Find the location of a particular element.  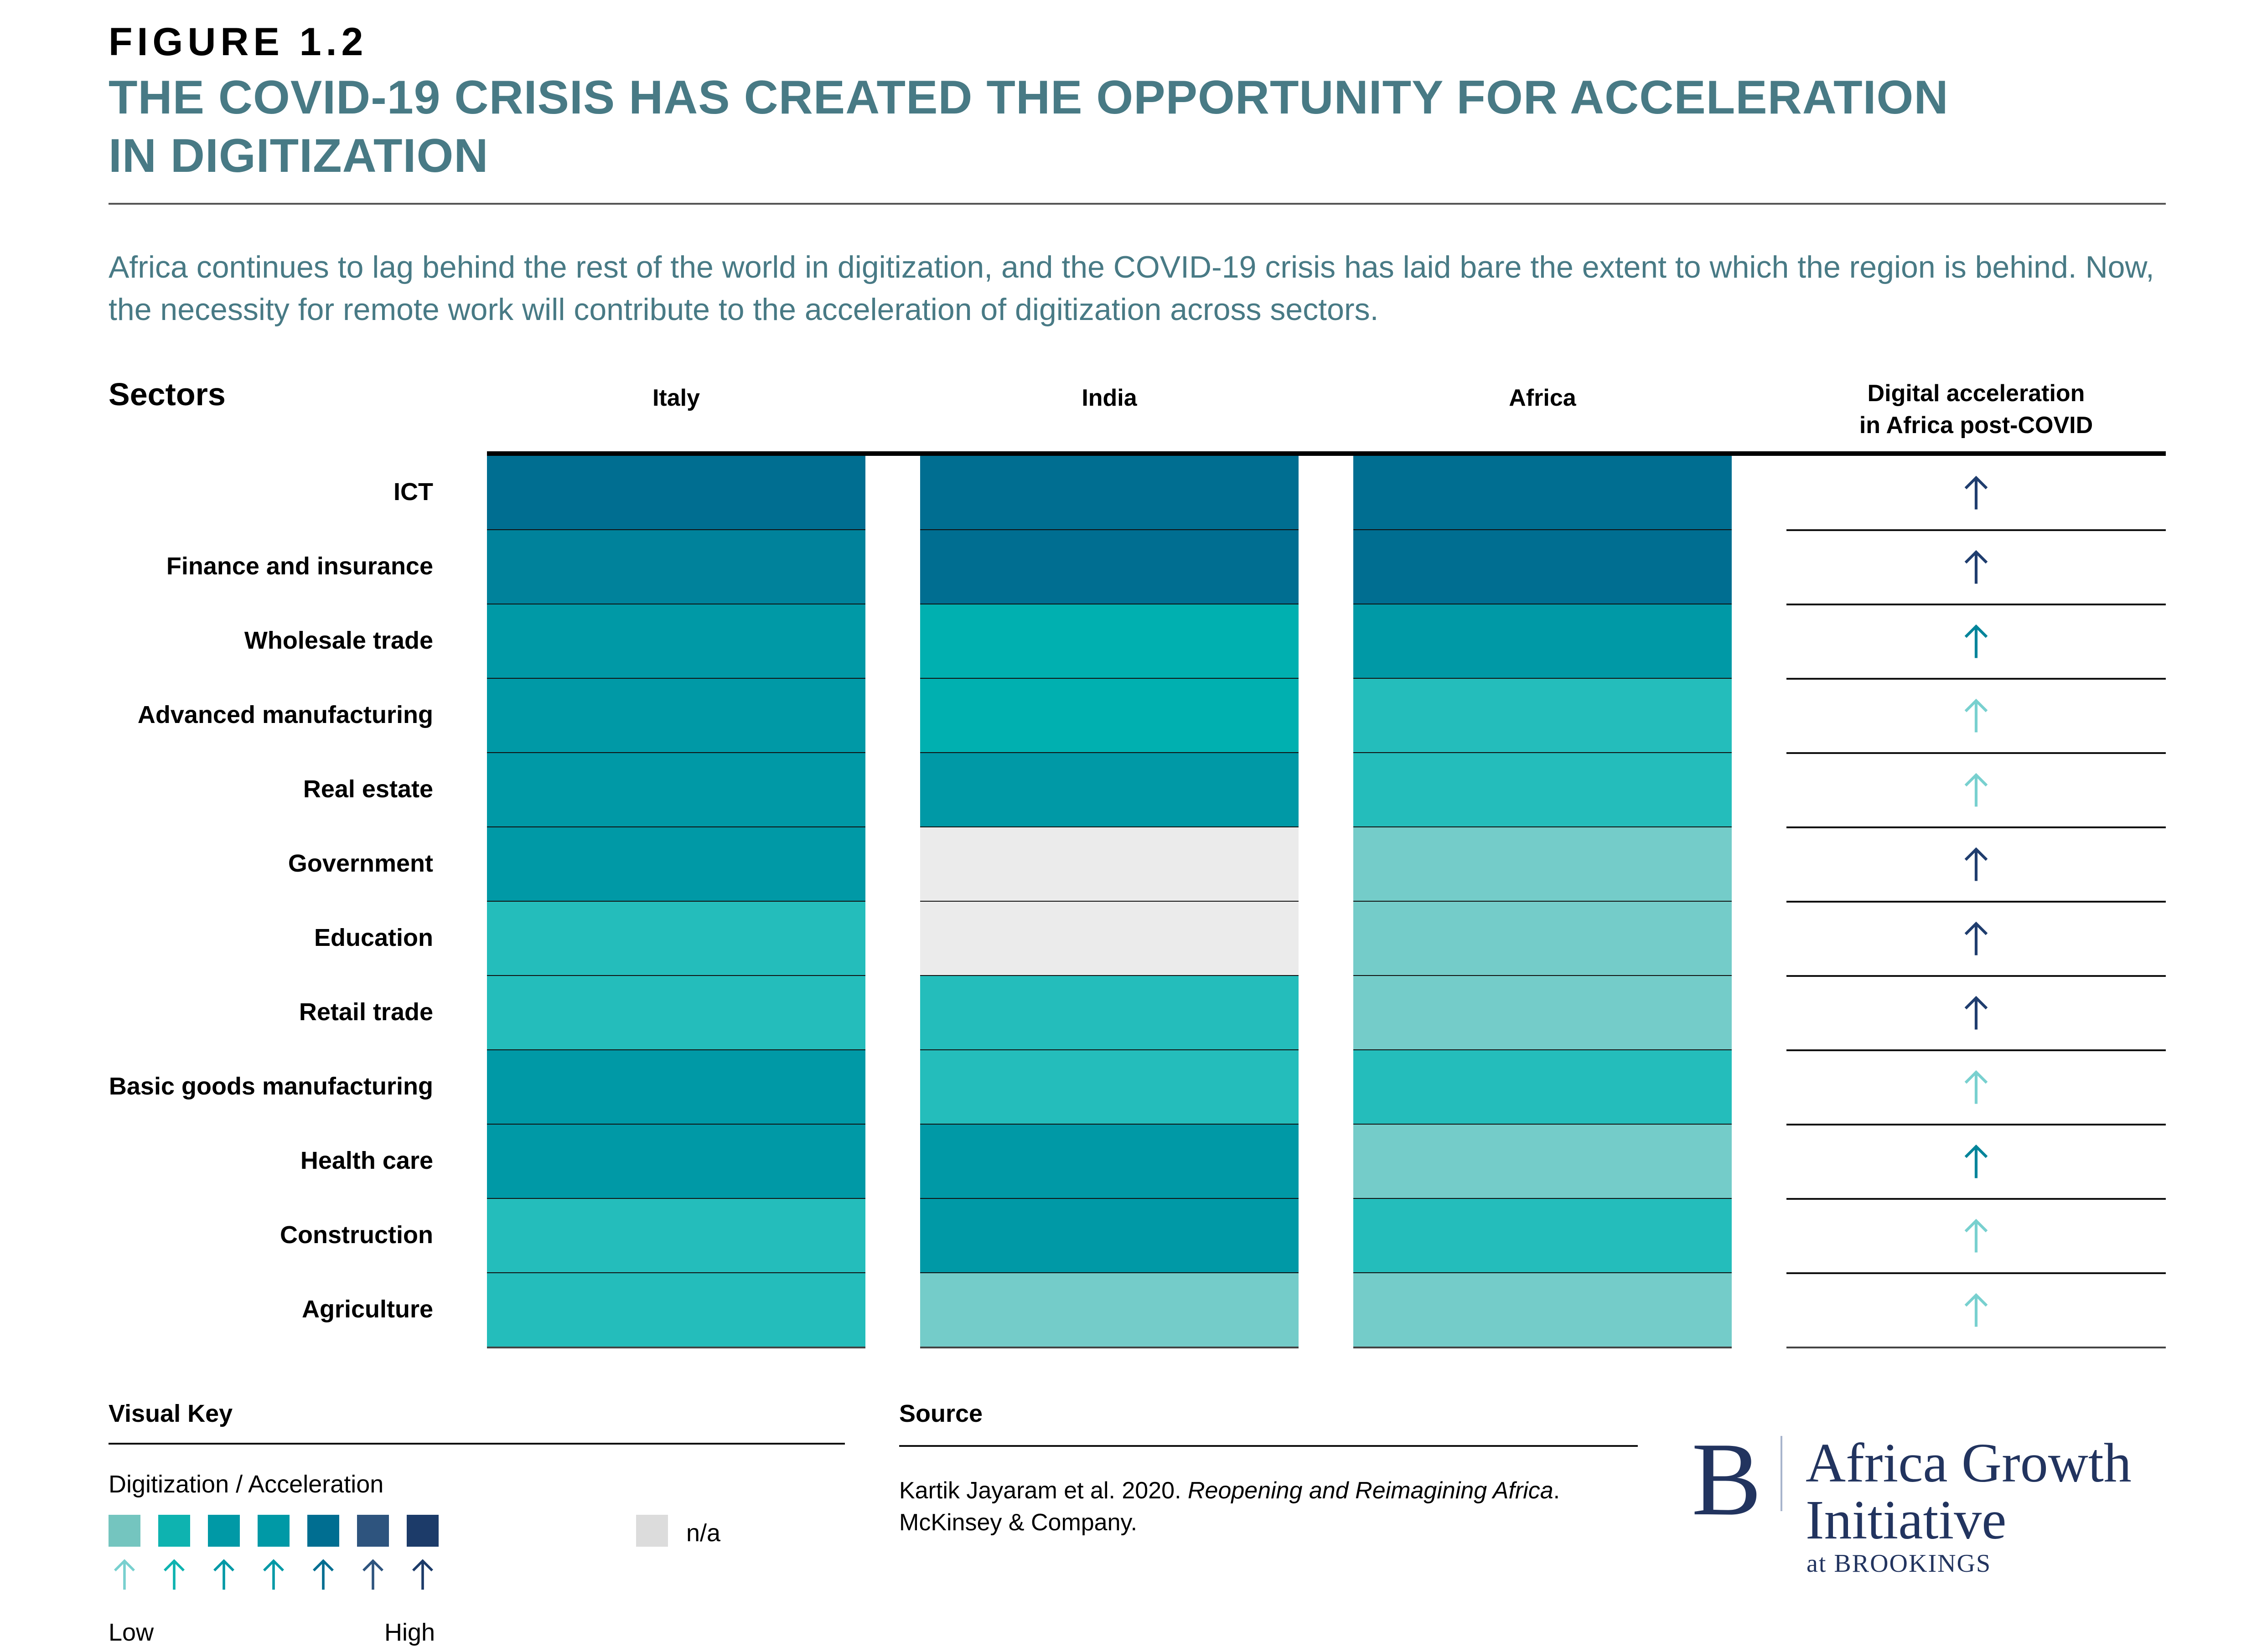

source-publication-title: Reopening and Reimagining Africa is located at coordinates (1370, 1490).